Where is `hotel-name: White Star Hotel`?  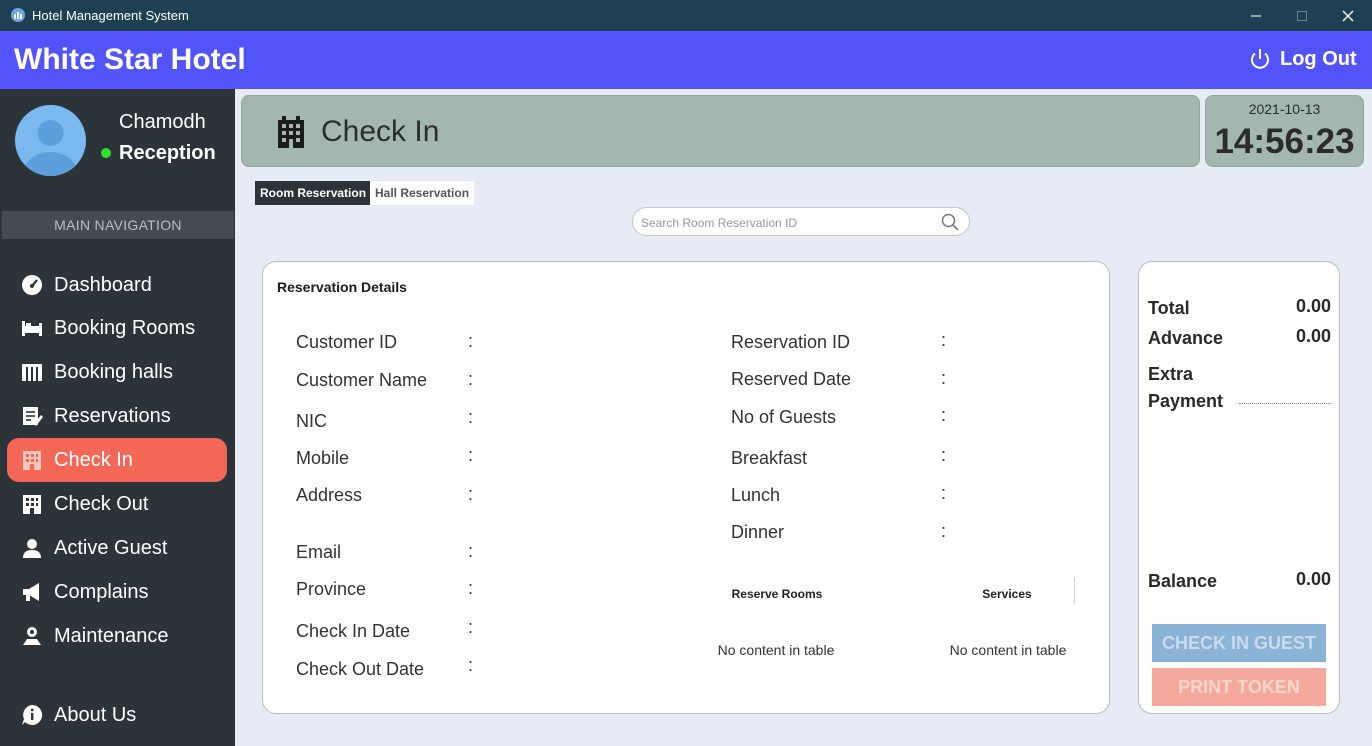 hotel-name: White Star Hotel is located at coordinates (130, 59).